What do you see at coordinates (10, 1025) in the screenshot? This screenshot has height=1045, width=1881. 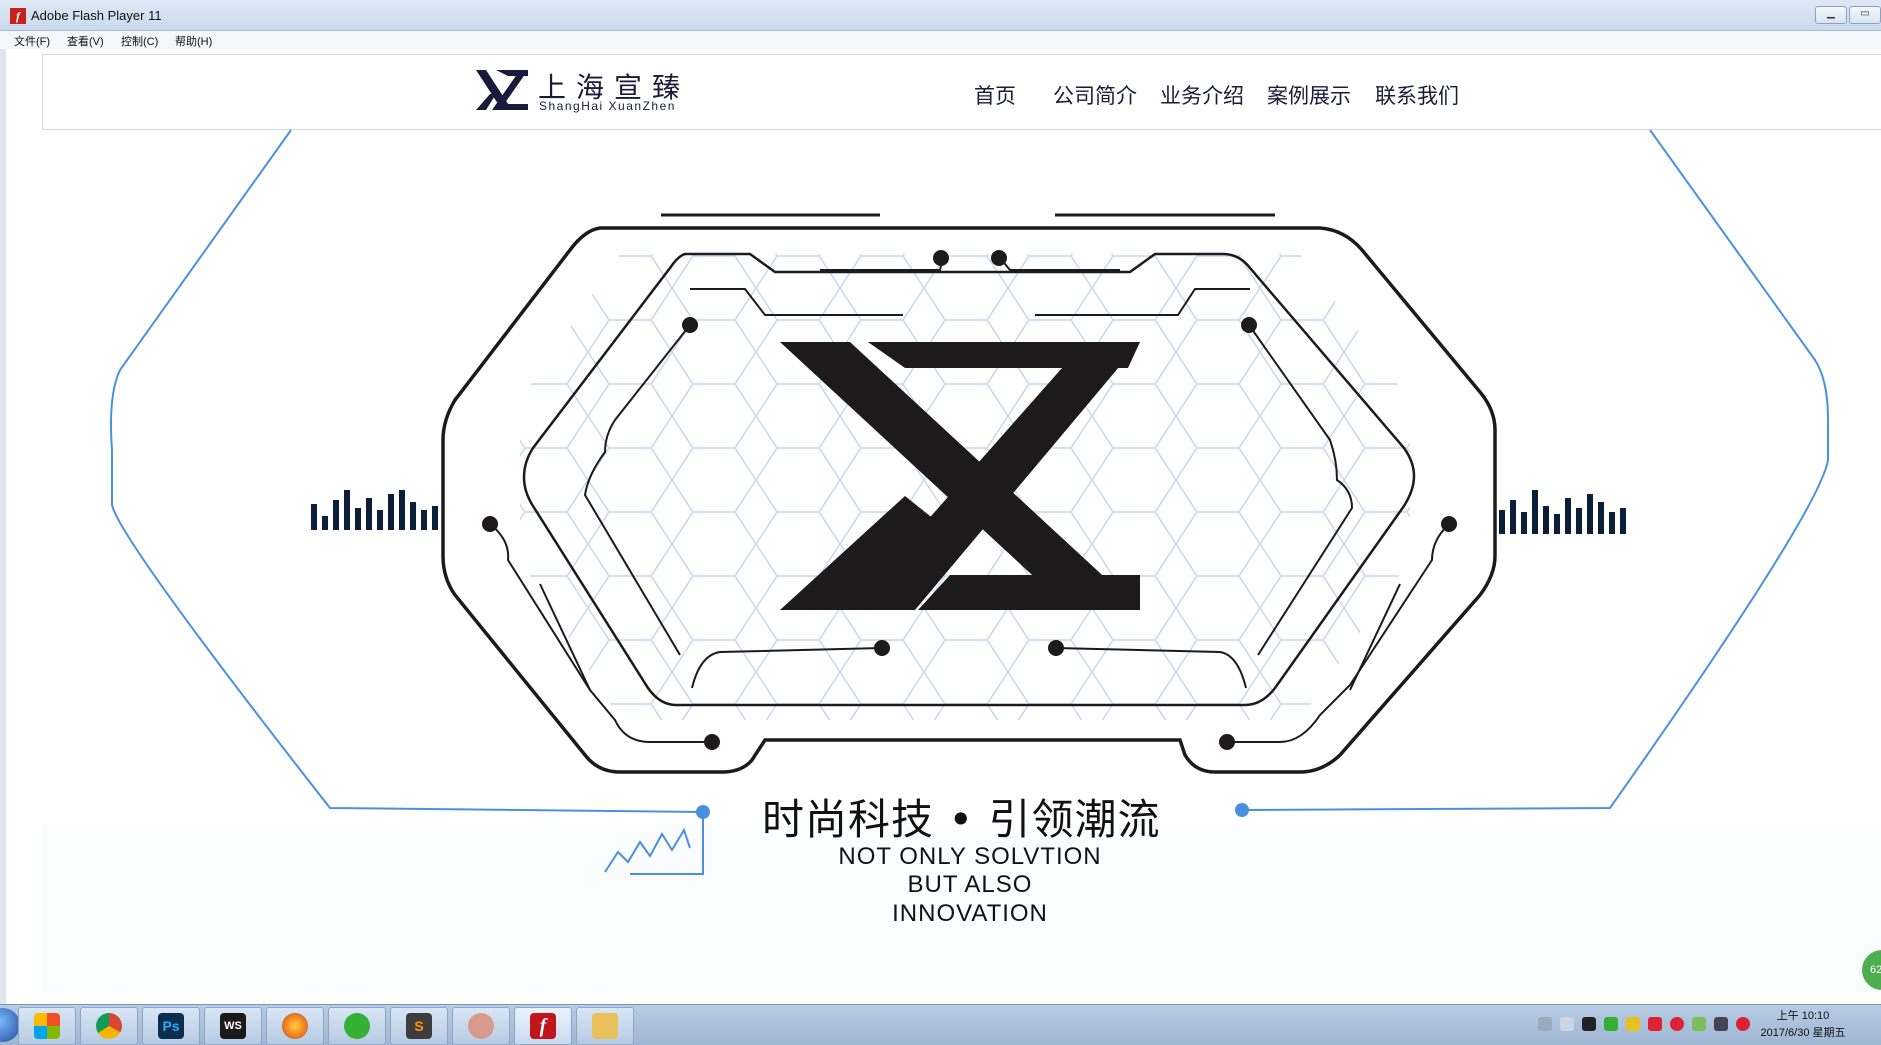 I see `start-button` at bounding box center [10, 1025].